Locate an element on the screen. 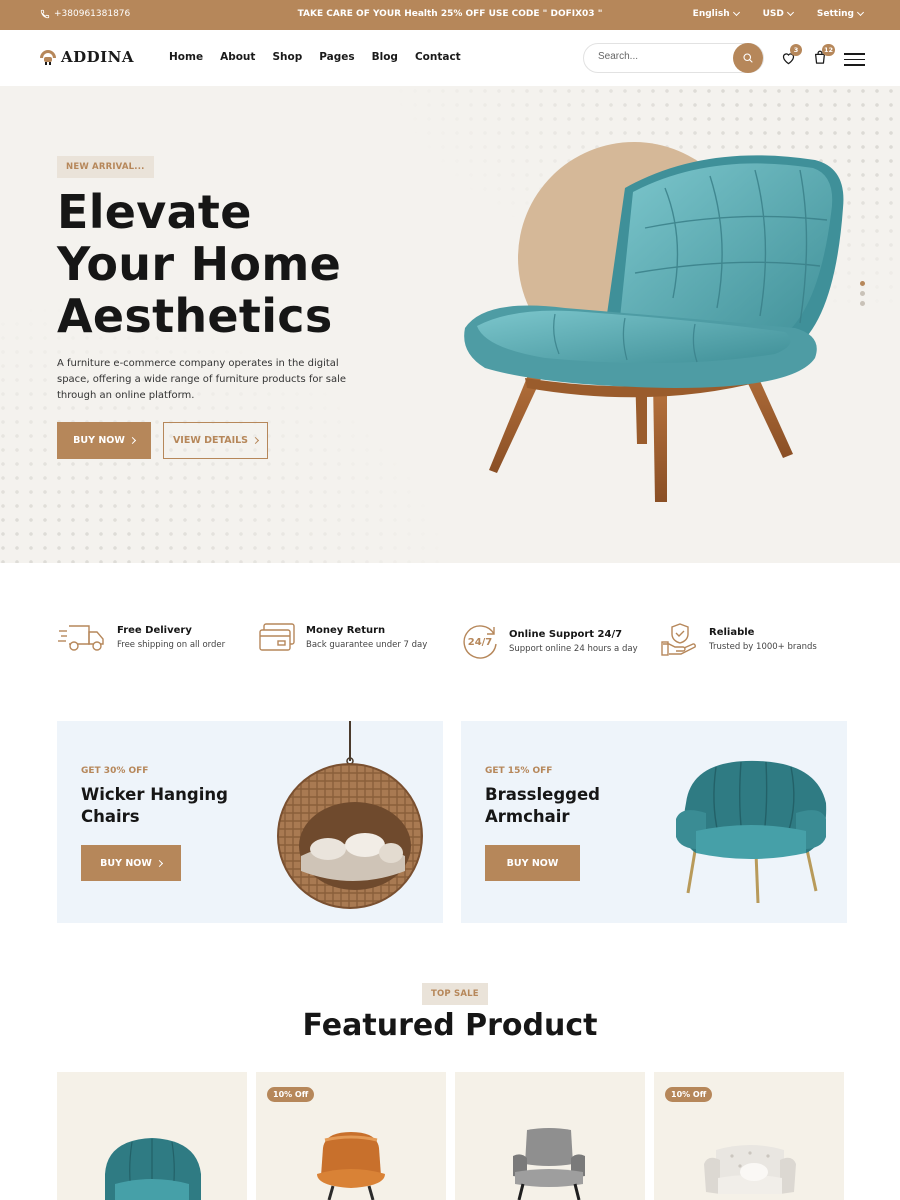  teal-lounge-chair-image is located at coordinates (654, 328).